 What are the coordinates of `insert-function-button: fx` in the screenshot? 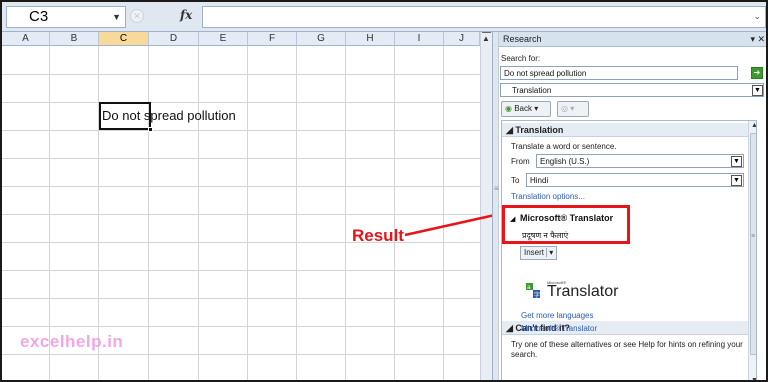 It's located at (186, 15).